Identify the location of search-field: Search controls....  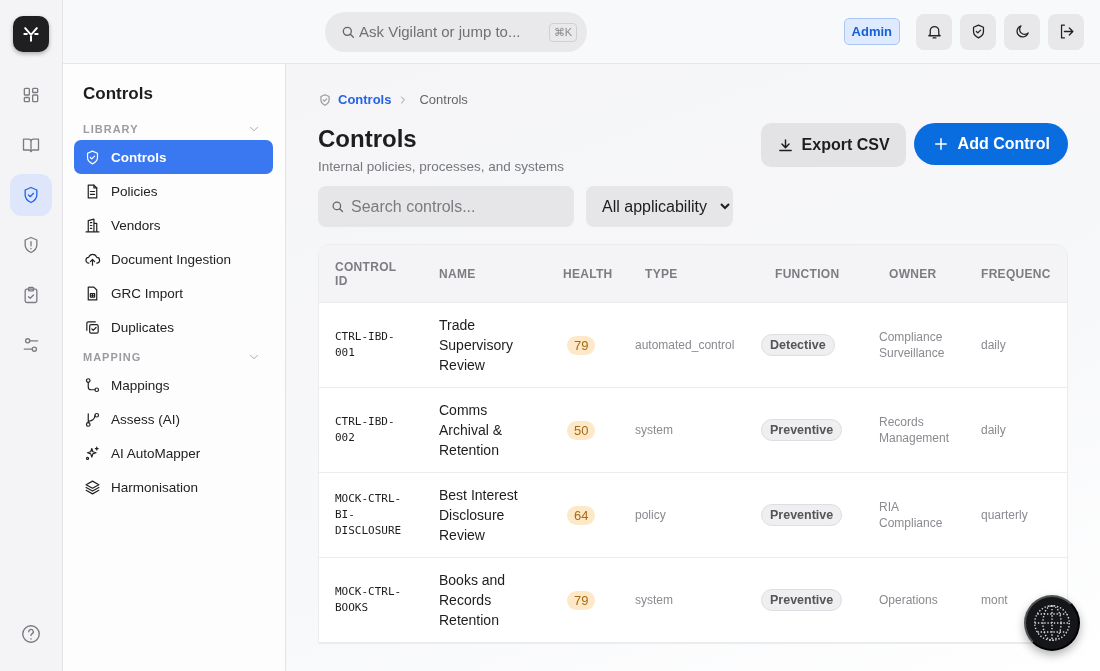
(446, 206).